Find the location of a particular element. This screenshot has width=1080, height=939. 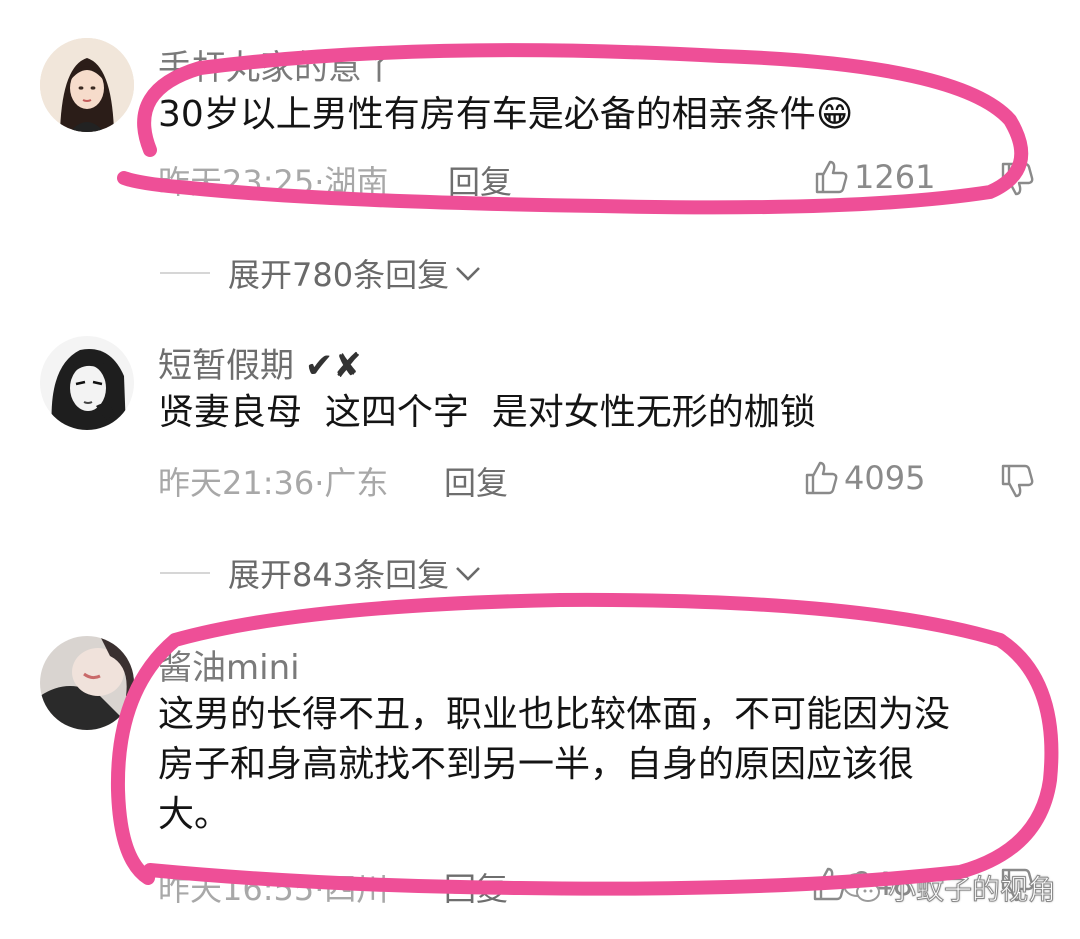

comment-text-body: 30岁以上男性有房有车是必备的相亲条件 is located at coordinates (487, 114).